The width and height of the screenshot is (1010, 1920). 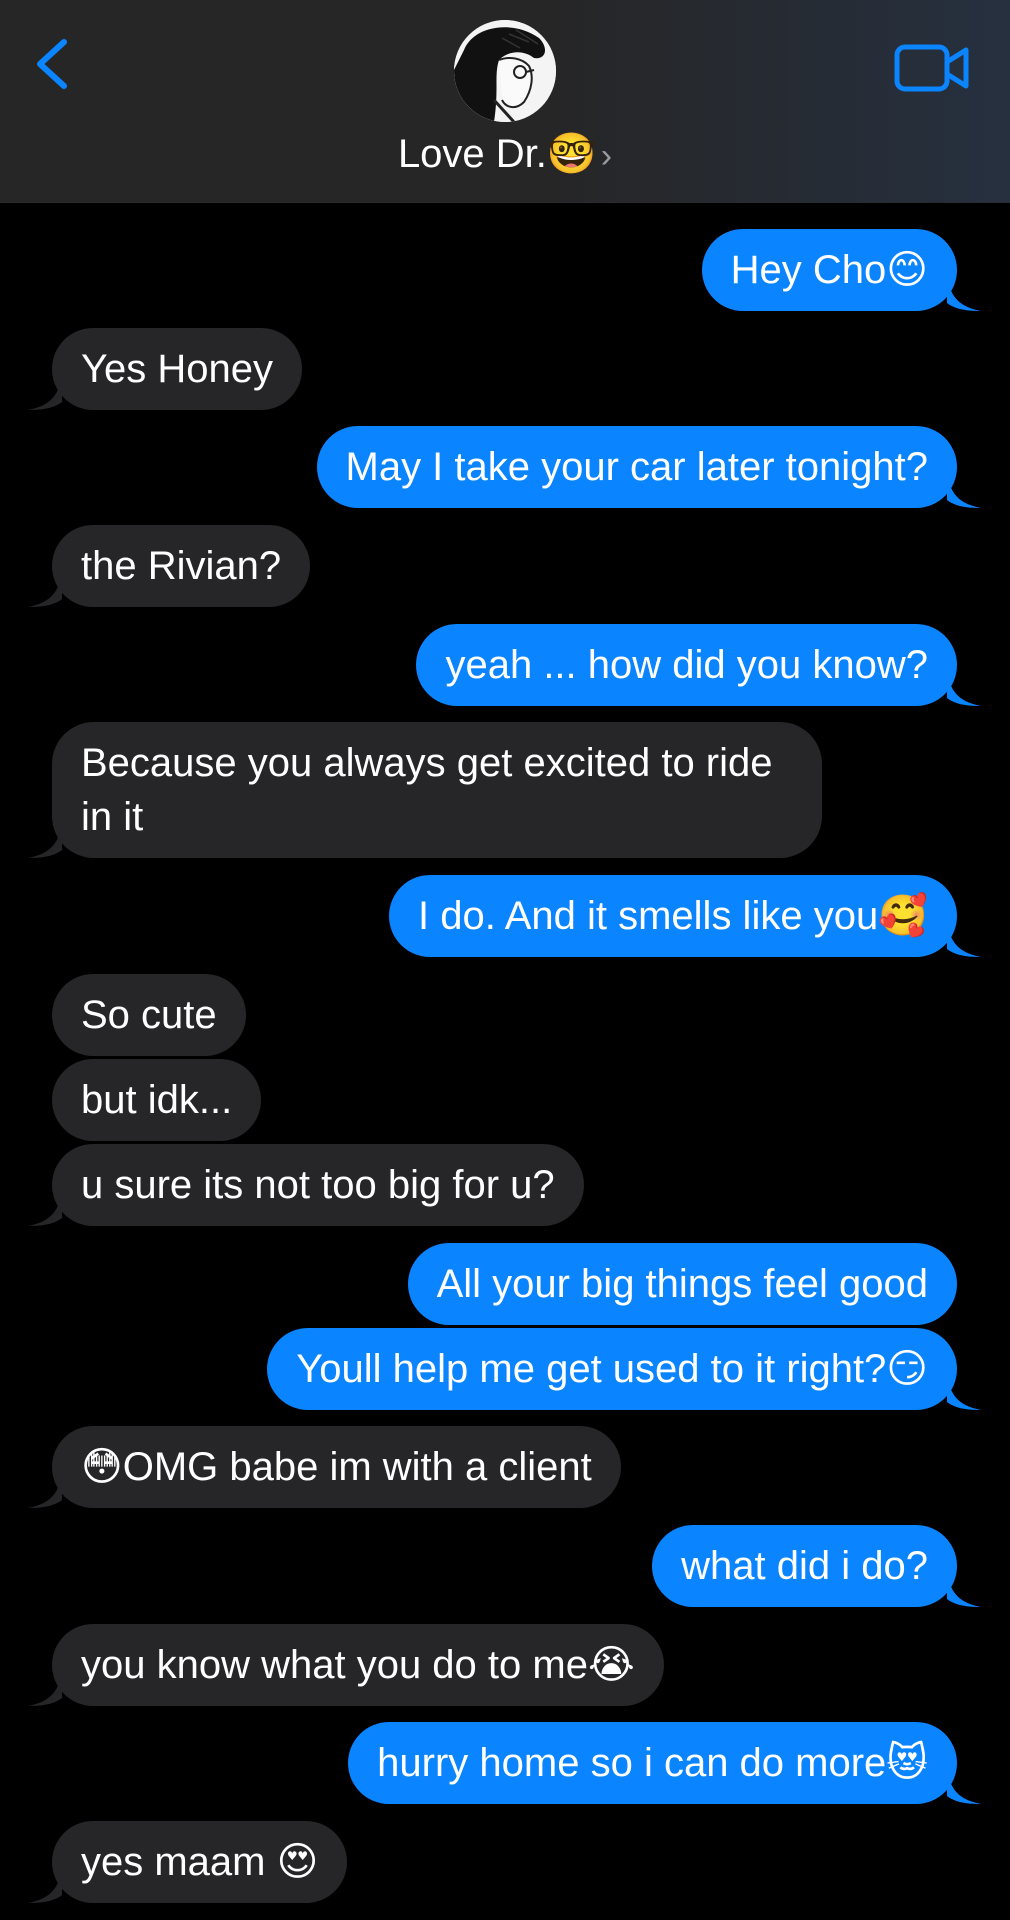 I want to click on received-message-bubble: So cute, so click(x=149, y=1015).